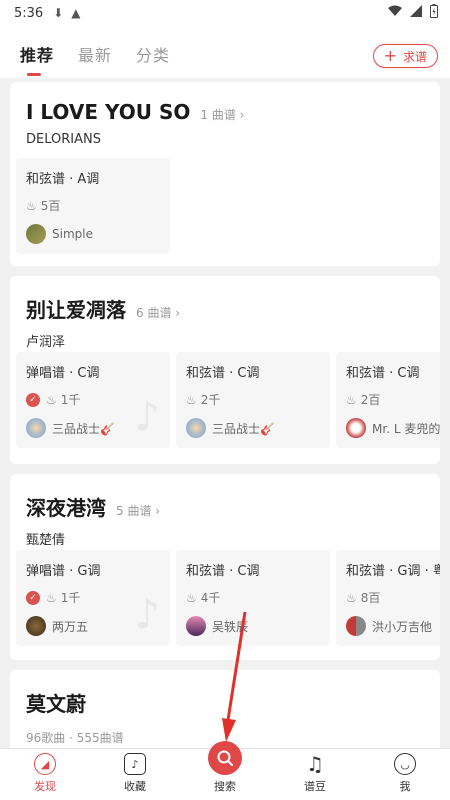 Image resolution: width=450 pixels, height=800 pixels. I want to click on score-type: 和弦谱 · A调, so click(63, 179).